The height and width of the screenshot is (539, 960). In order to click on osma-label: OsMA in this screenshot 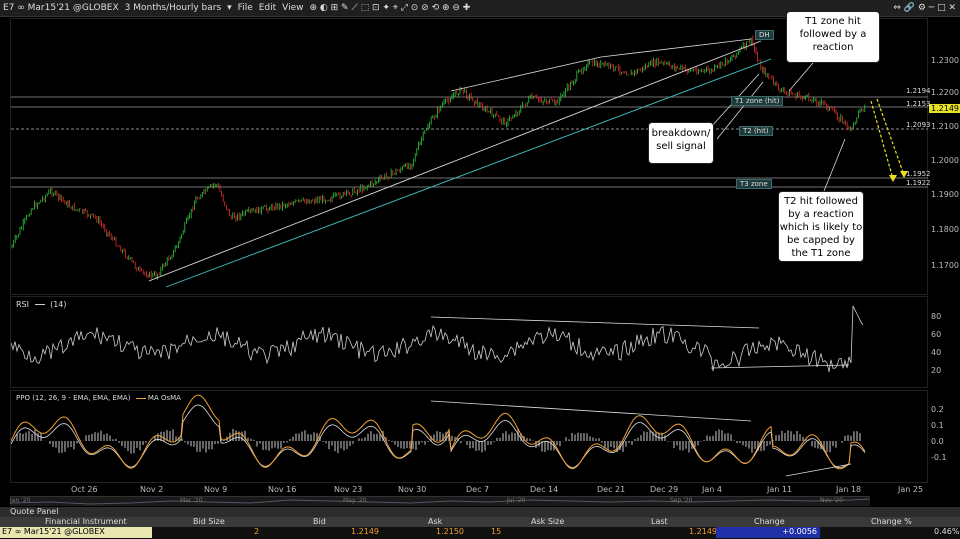, I will do `click(170, 398)`.